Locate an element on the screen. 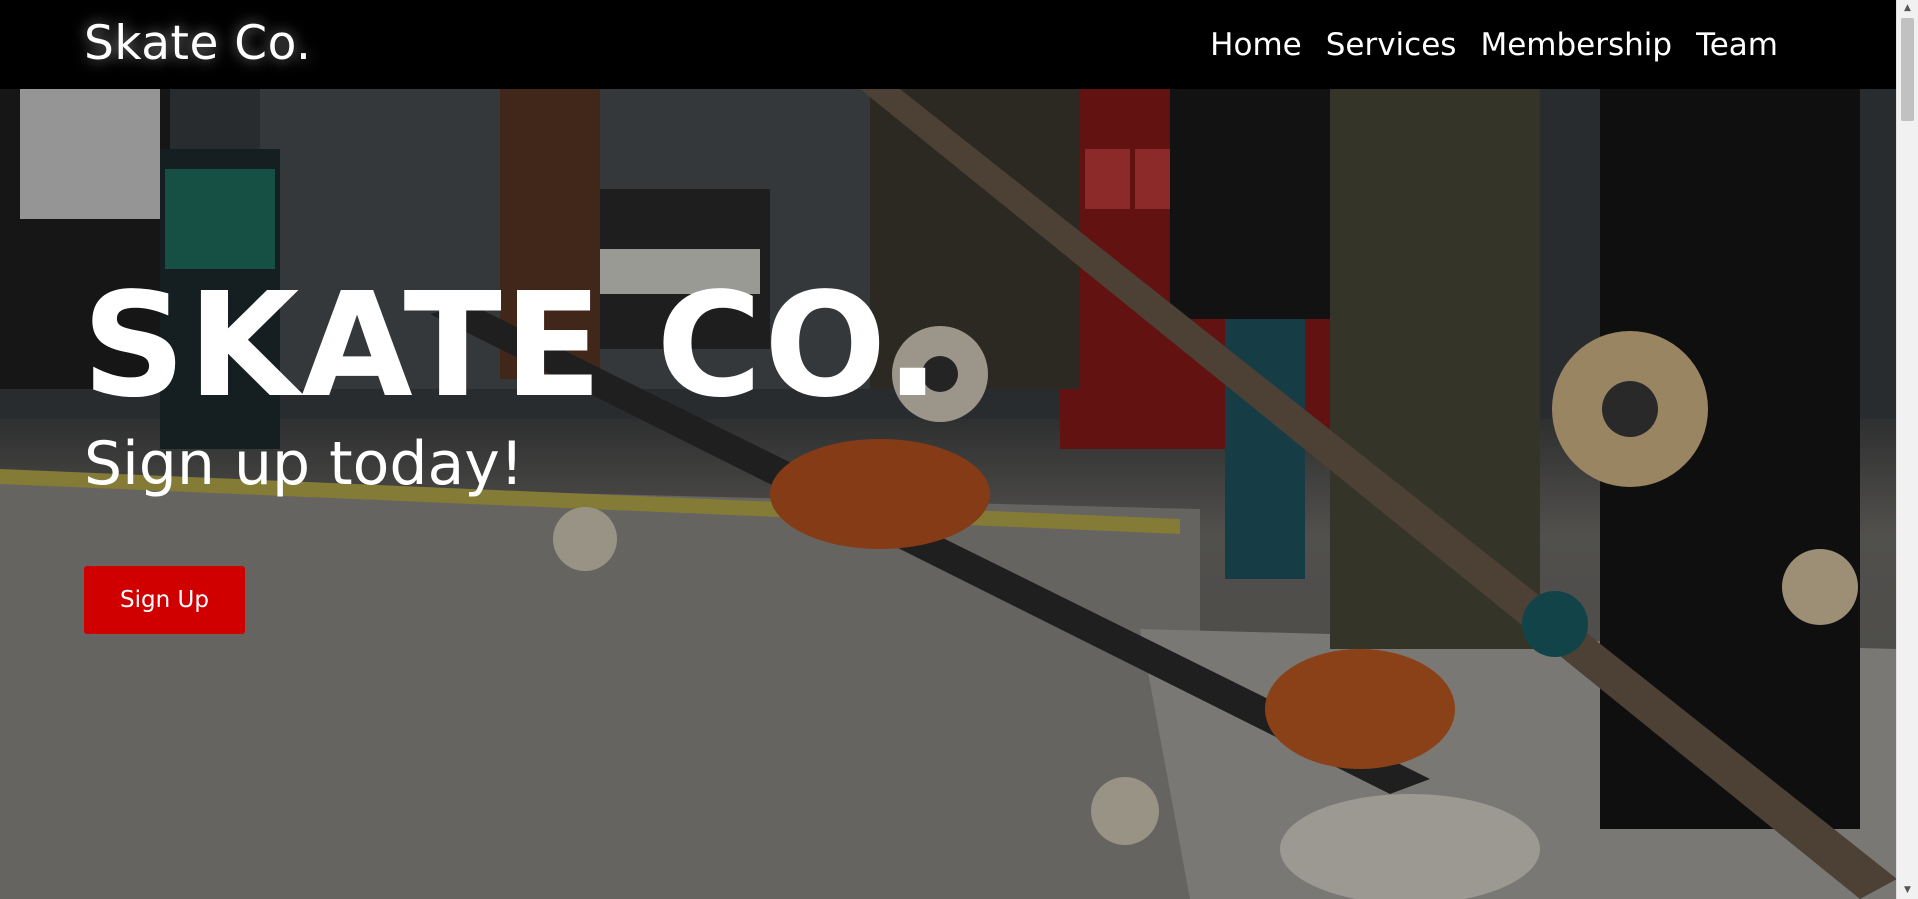 The height and width of the screenshot is (899, 1918). triangle-down-icon: ▼ is located at coordinates (1907, 890).